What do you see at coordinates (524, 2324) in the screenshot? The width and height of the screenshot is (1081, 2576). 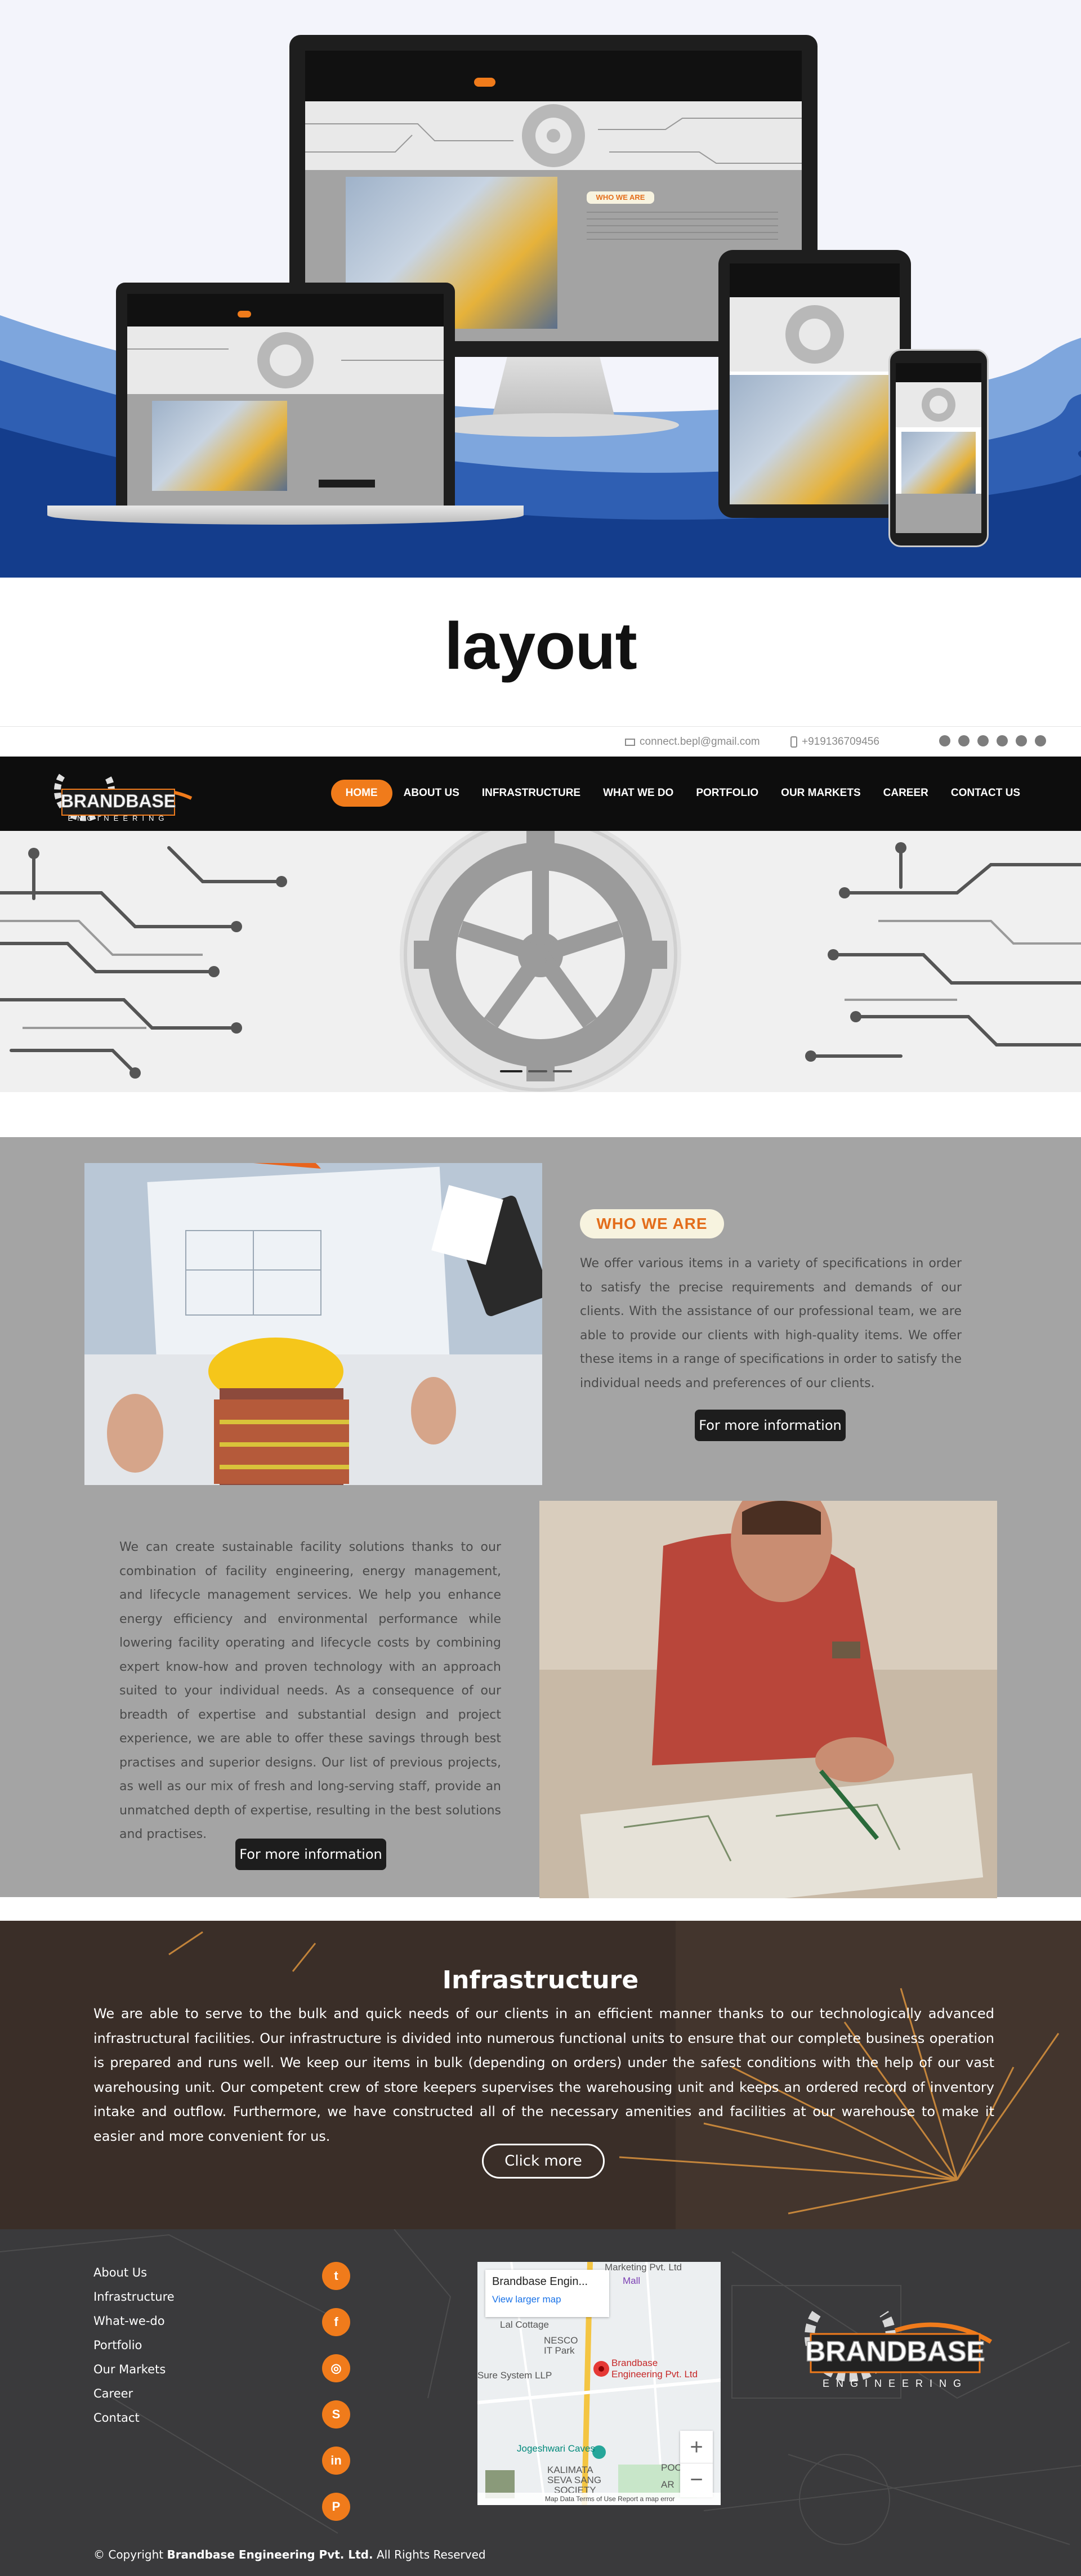 I see `map-label: Lal Cottage` at bounding box center [524, 2324].